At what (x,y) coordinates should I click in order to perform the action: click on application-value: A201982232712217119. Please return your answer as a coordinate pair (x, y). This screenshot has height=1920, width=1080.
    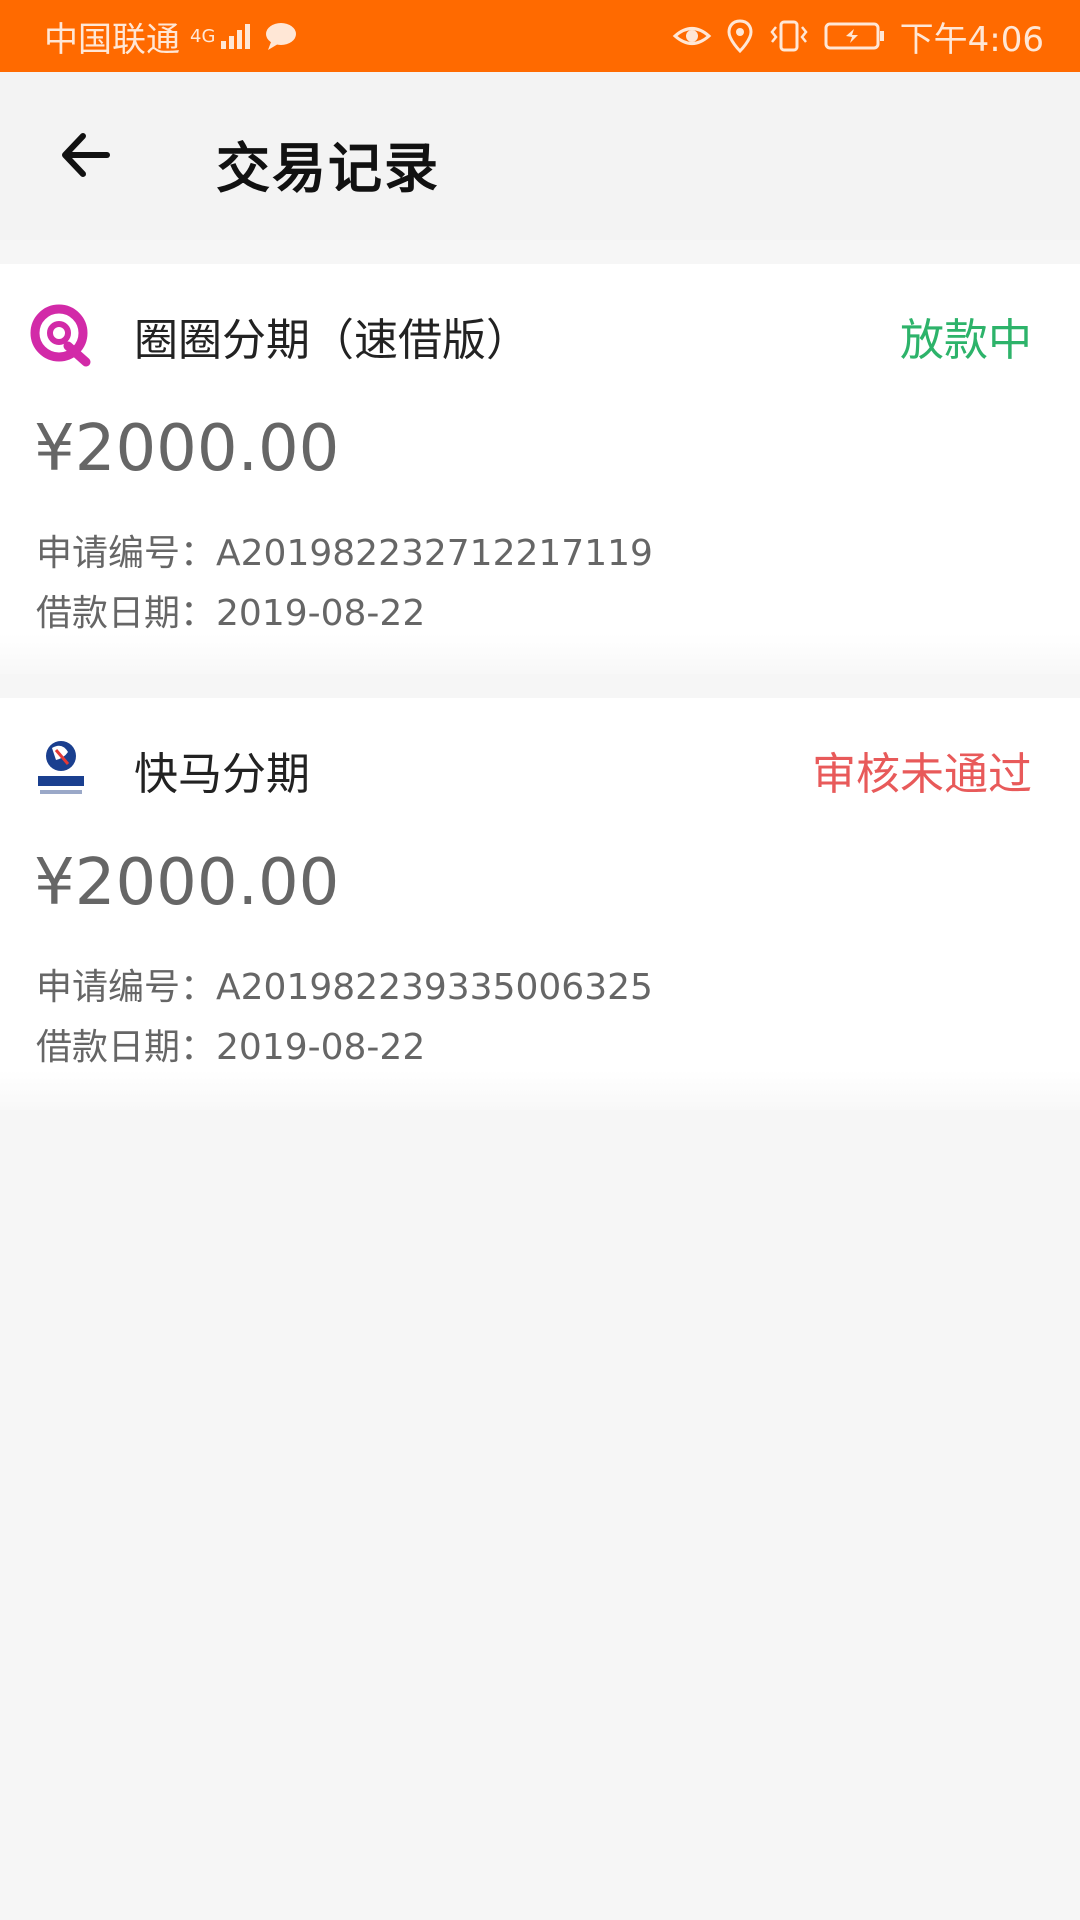
    Looking at the image, I should click on (434, 553).